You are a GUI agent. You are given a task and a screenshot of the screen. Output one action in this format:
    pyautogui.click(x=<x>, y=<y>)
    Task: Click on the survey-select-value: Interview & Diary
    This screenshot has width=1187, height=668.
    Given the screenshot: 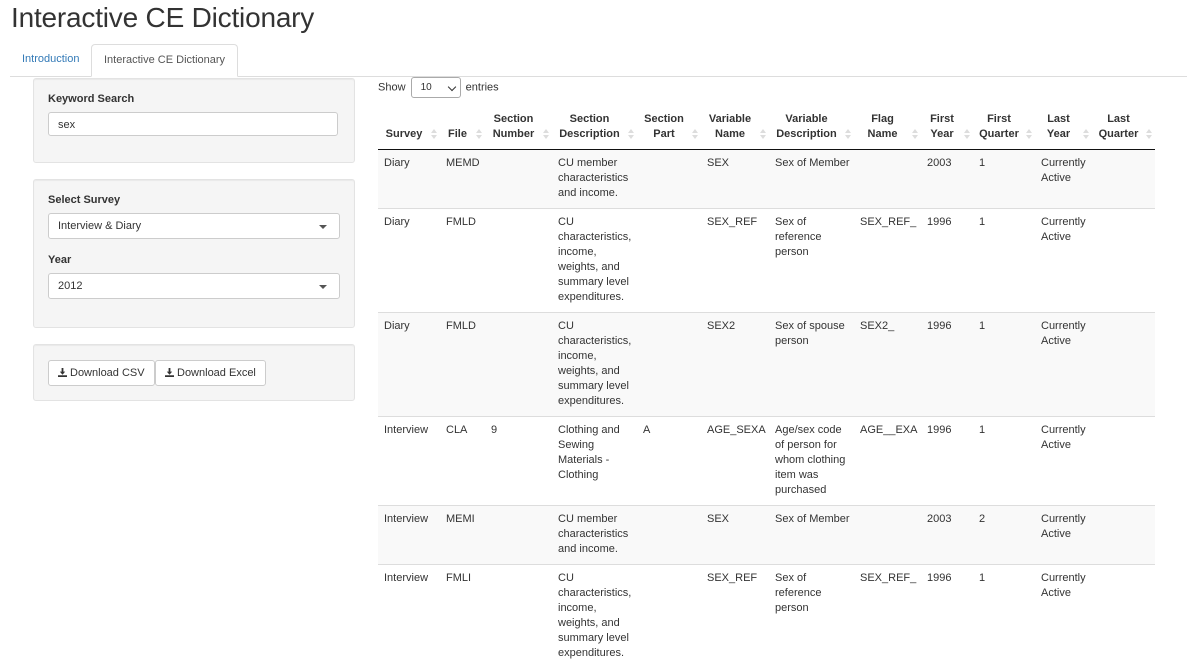 What is the action you would take?
    pyautogui.click(x=99, y=226)
    